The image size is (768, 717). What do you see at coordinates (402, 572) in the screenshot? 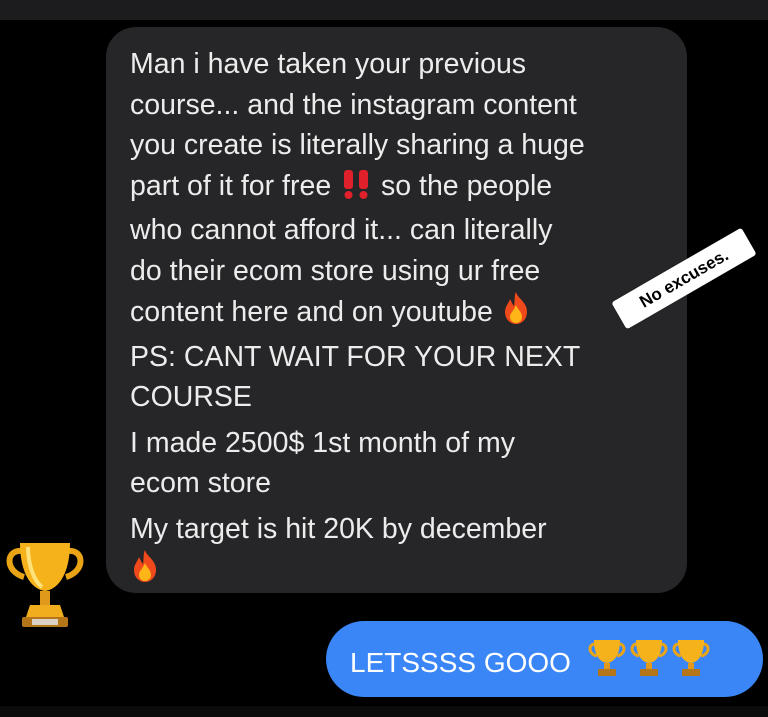
I see `message-line-emoji` at bounding box center [402, 572].